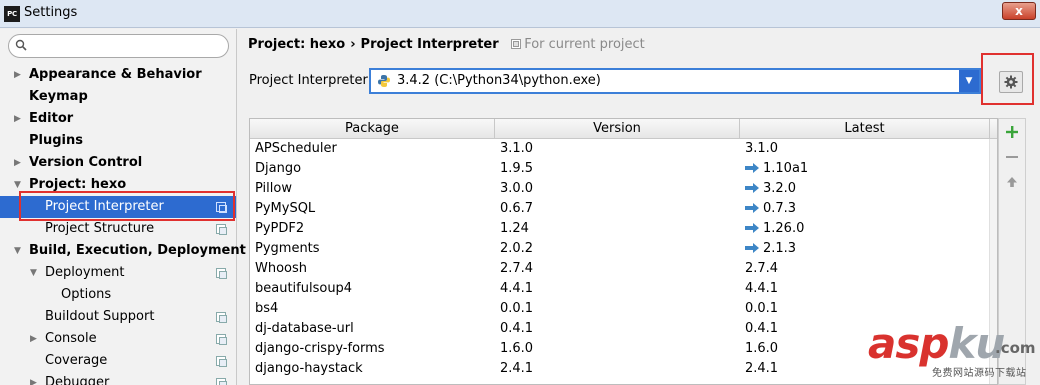 This screenshot has height=385, width=1040. What do you see at coordinates (770, 209) in the screenshot?
I see `package-latest: 0.7.3` at bounding box center [770, 209].